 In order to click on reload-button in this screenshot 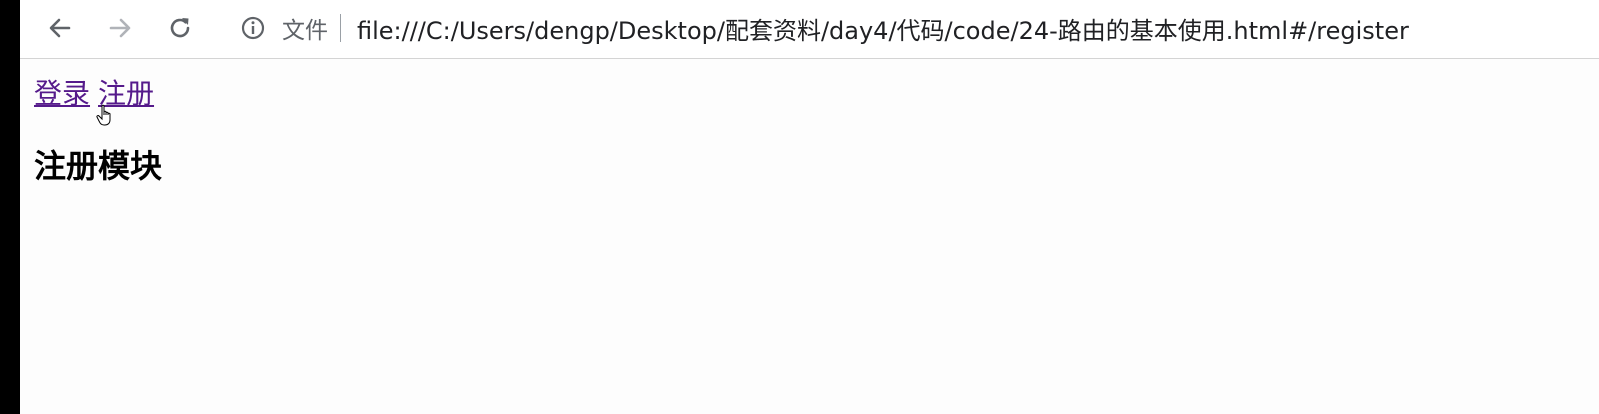, I will do `click(180, 28)`.